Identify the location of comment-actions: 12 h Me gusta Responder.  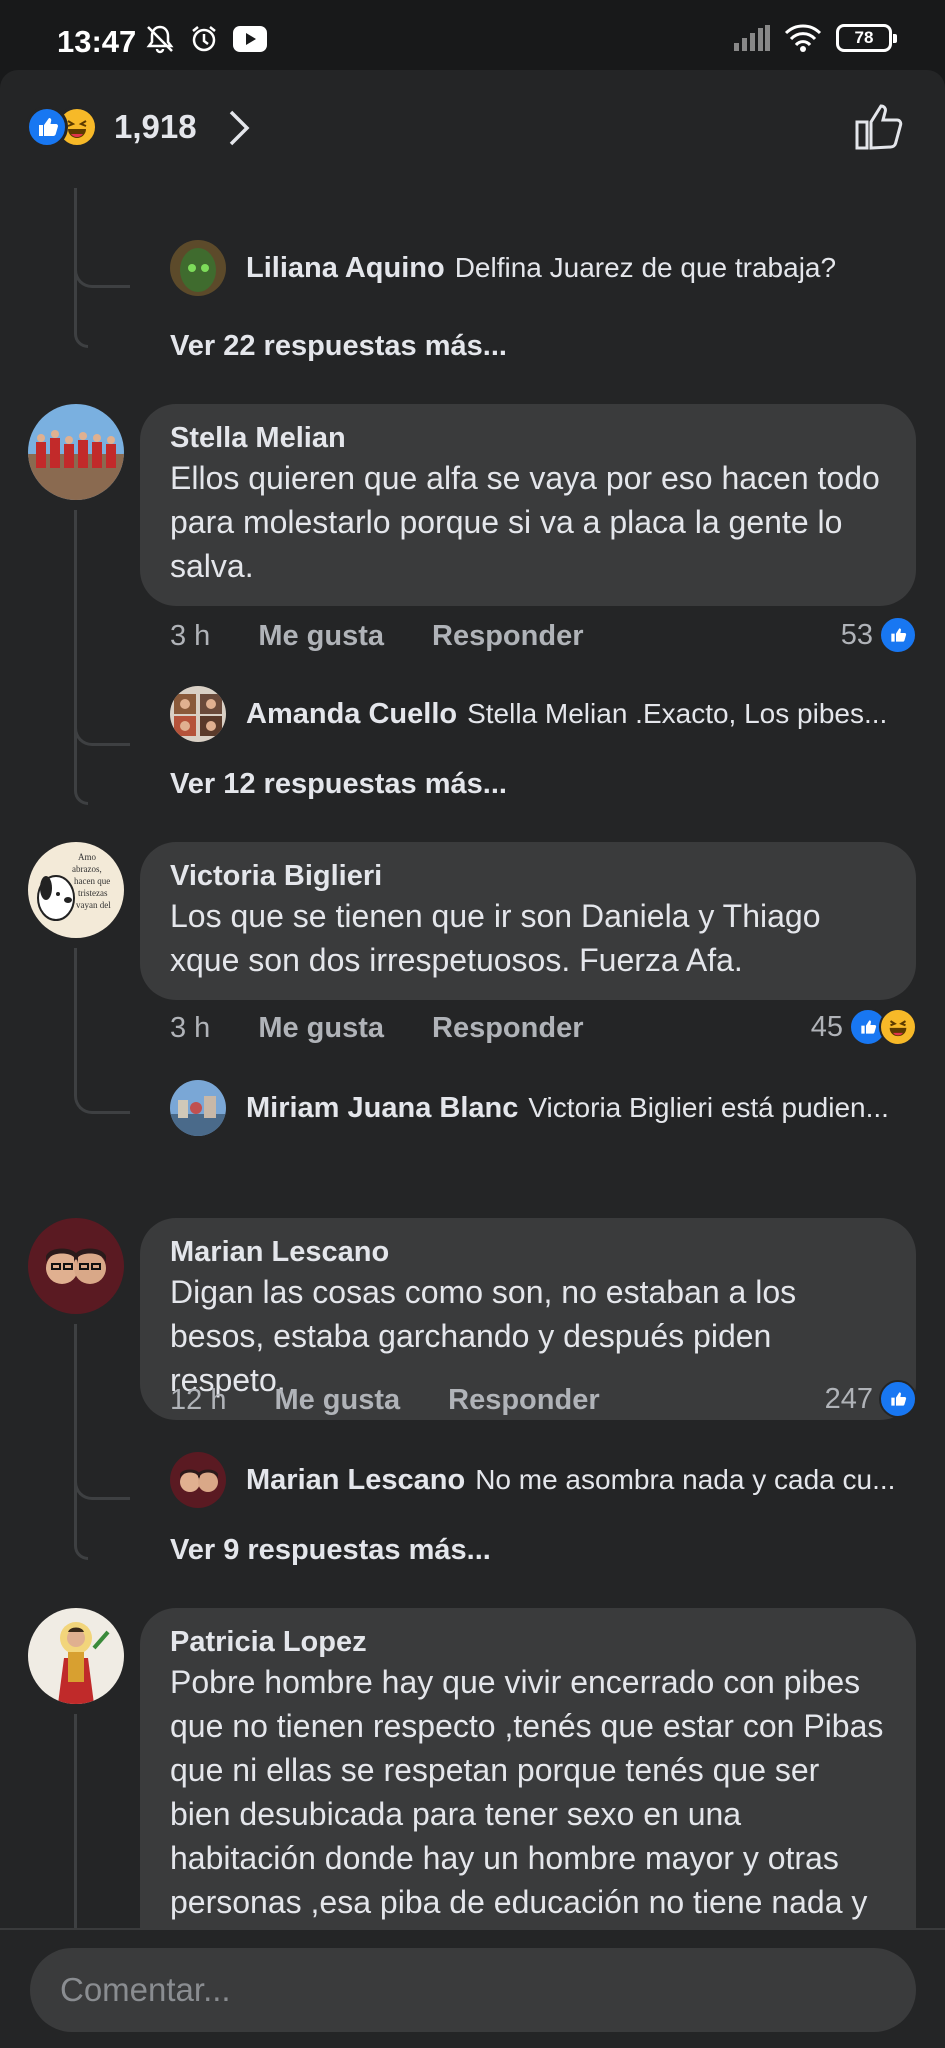
(409, 1400).